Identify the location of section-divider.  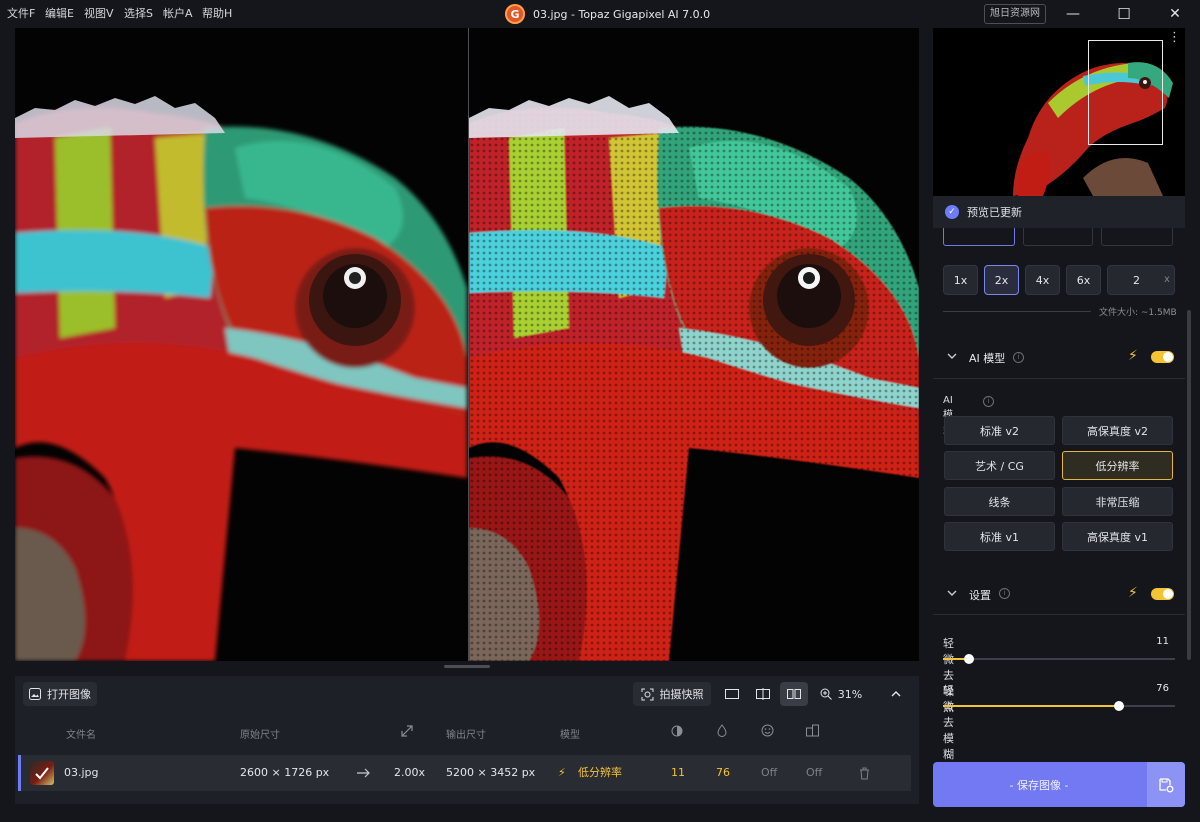
(1059, 378).